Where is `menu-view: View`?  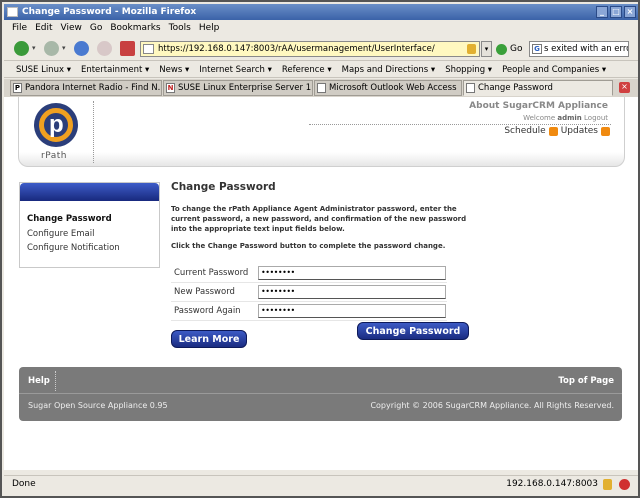
menu-view: View is located at coordinates (71, 28).